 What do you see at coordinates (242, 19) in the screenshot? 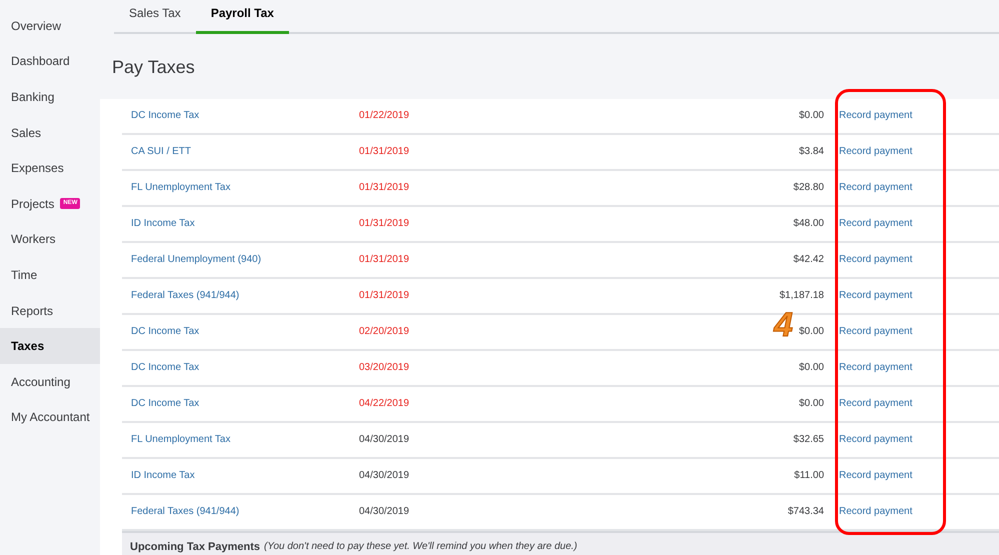
I see `tab: Payroll Tax` at bounding box center [242, 19].